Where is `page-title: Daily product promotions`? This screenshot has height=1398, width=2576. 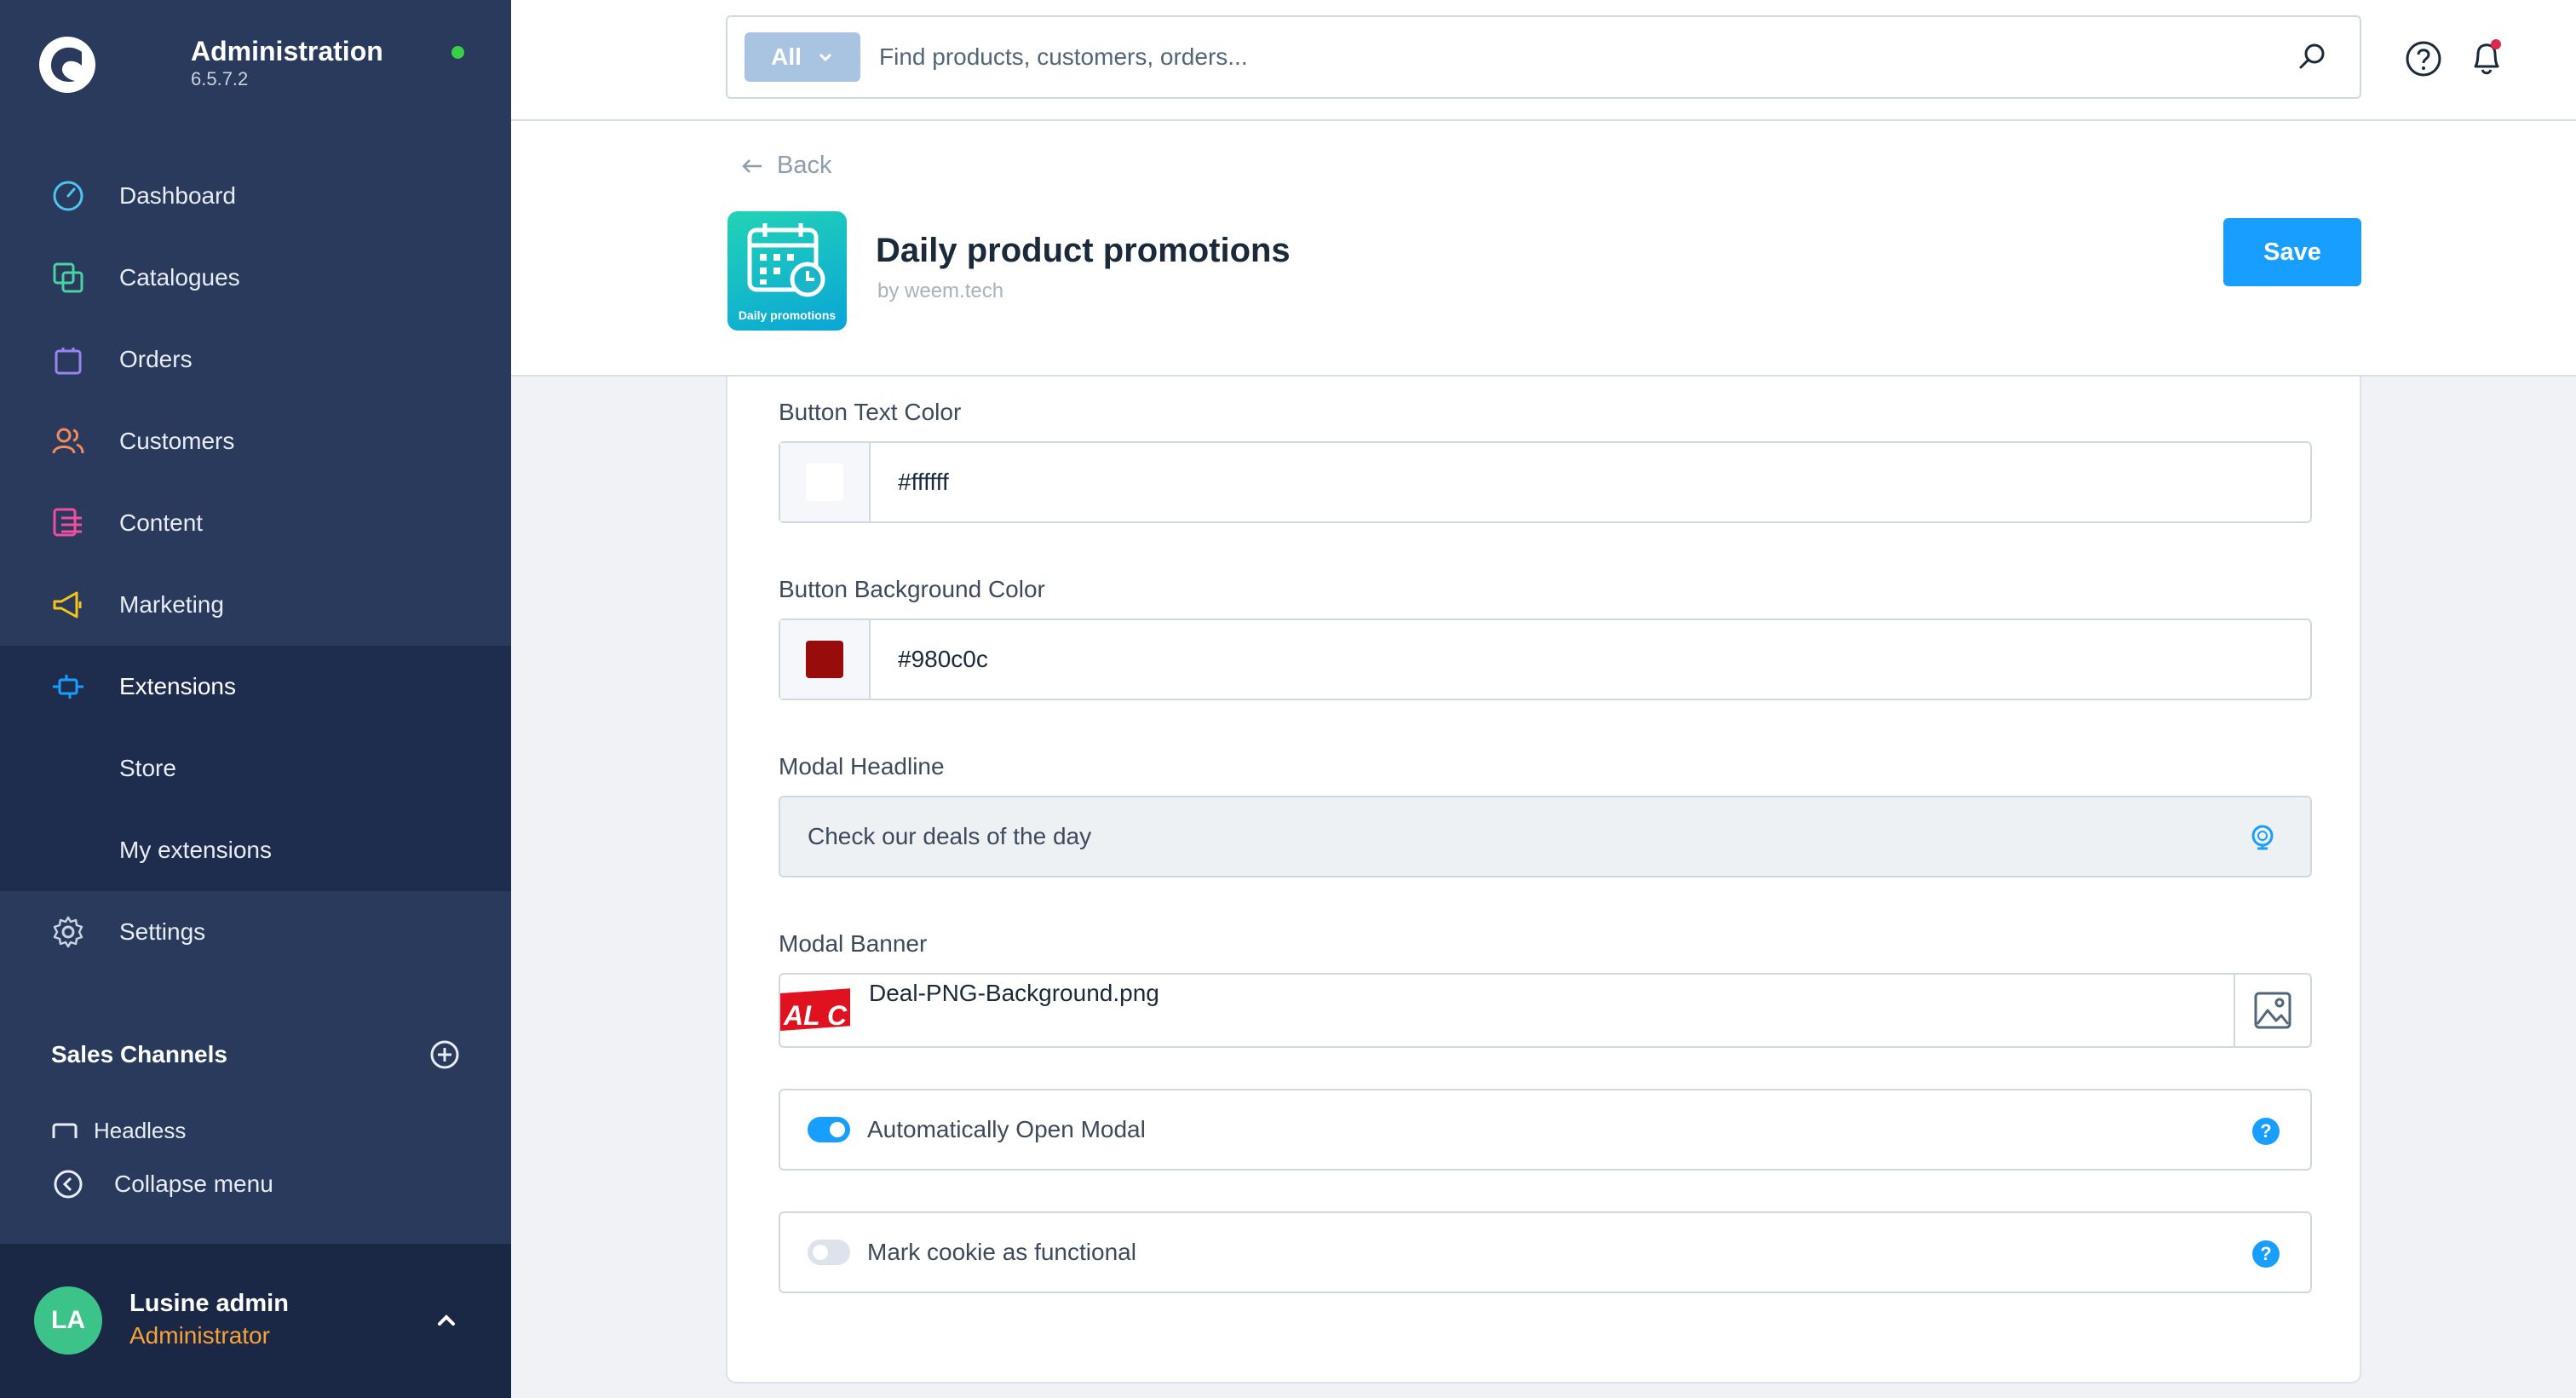
page-title: Daily product promotions is located at coordinates (1083, 251).